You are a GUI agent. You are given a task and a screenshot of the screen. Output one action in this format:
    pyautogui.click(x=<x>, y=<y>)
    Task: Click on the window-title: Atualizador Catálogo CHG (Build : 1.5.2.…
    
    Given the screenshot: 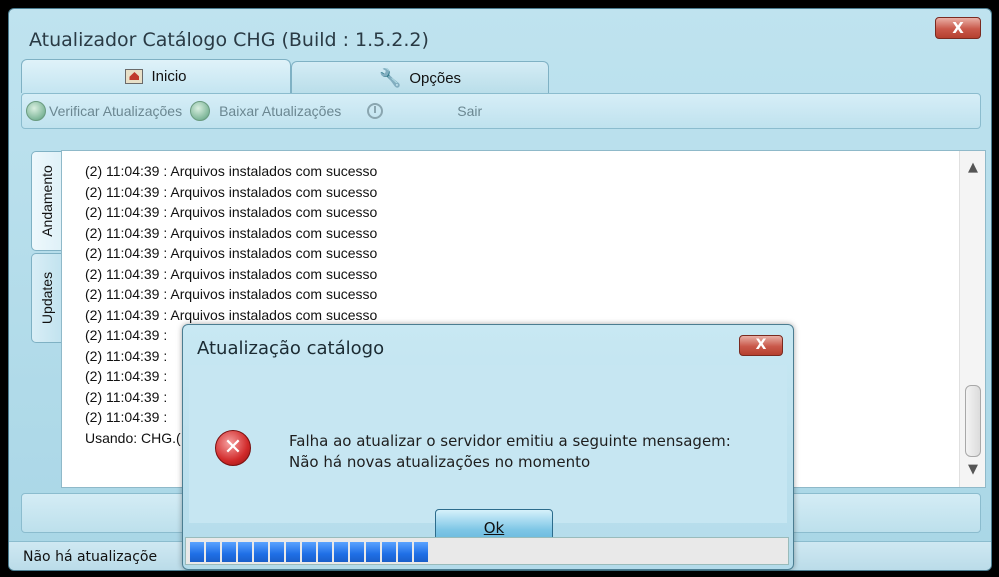 What is the action you would take?
    pyautogui.click(x=229, y=40)
    